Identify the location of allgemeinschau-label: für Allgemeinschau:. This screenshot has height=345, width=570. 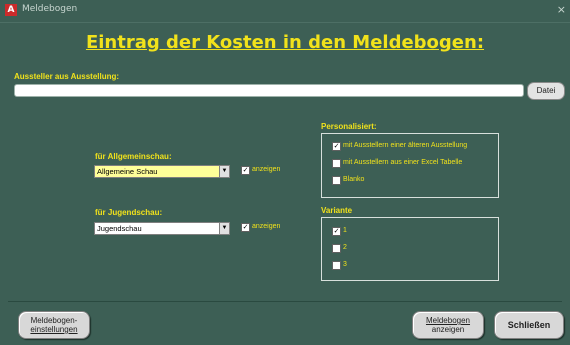
(133, 156).